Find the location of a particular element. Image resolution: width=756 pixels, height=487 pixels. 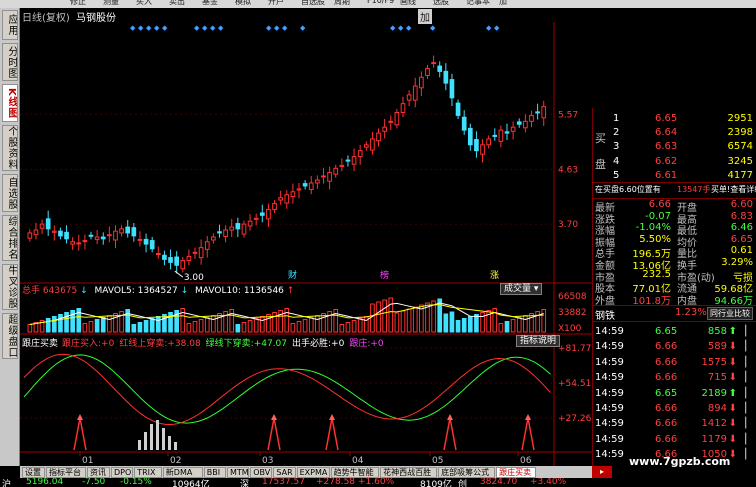

mavol5-arrow-icon: ↓ is located at coordinates (184, 291).